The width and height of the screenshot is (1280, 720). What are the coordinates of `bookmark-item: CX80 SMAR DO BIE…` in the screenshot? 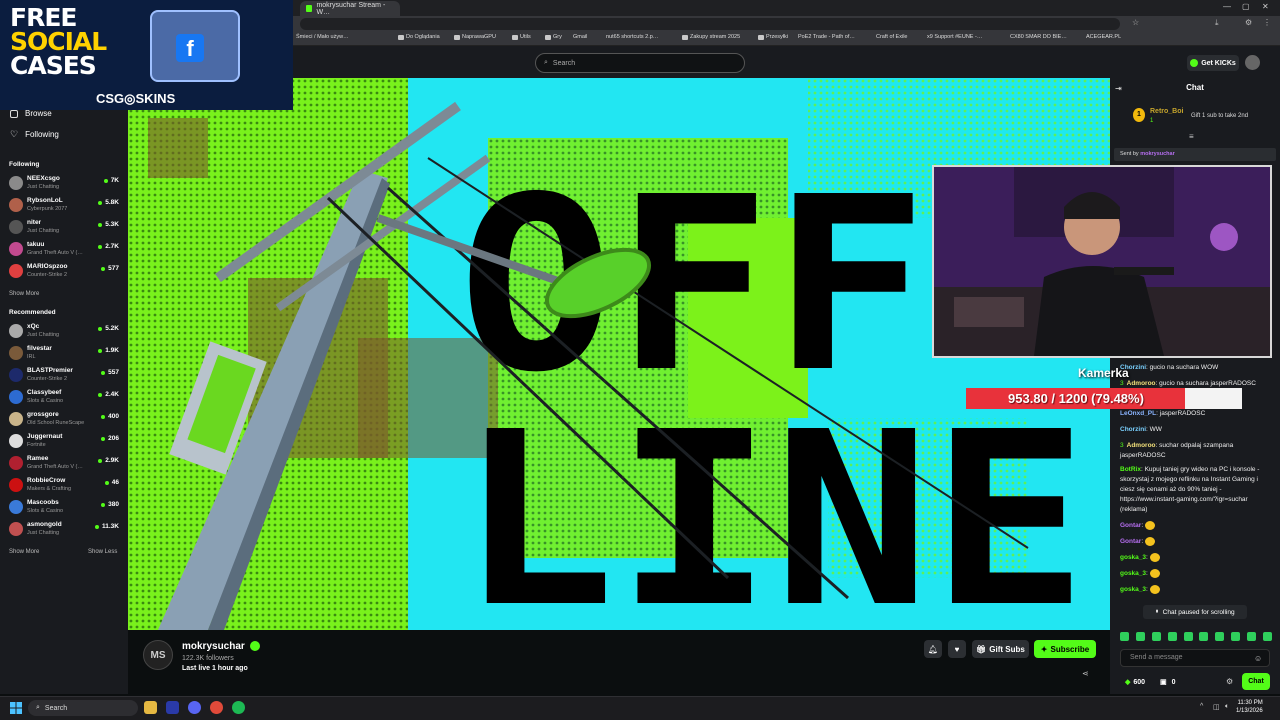 It's located at (1038, 37).